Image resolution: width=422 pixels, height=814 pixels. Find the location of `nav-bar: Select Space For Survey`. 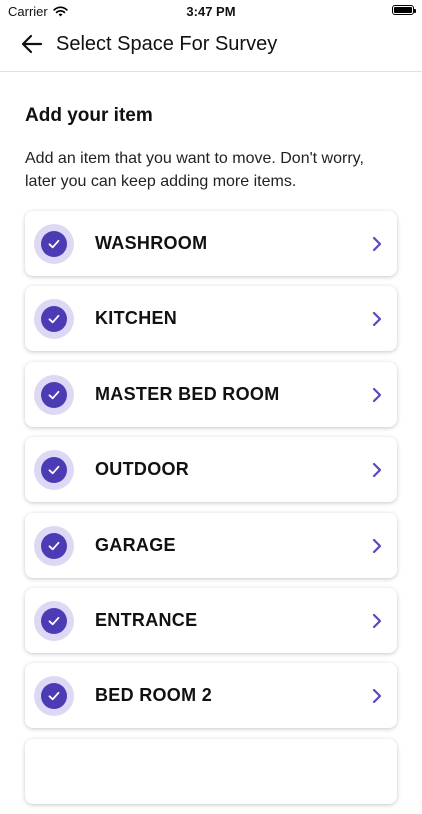

nav-bar: Select Space For Survey is located at coordinates (211, 47).